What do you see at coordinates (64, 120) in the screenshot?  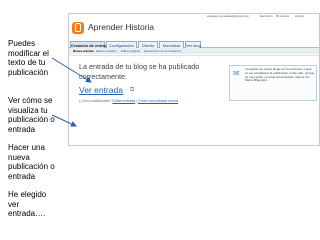 I see `arrow-to-view-link` at bounding box center [64, 120].